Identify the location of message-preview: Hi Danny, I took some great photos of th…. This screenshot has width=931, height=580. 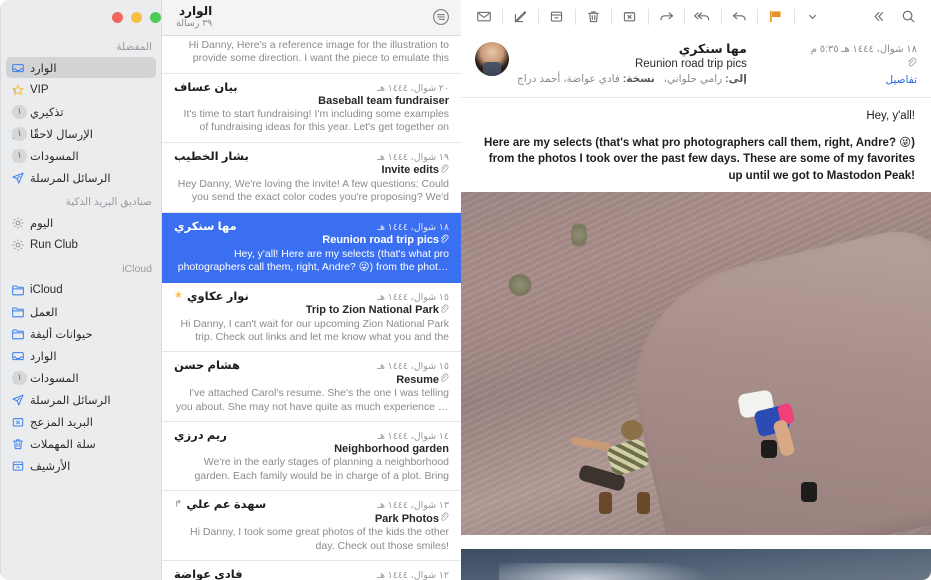
(319, 539).